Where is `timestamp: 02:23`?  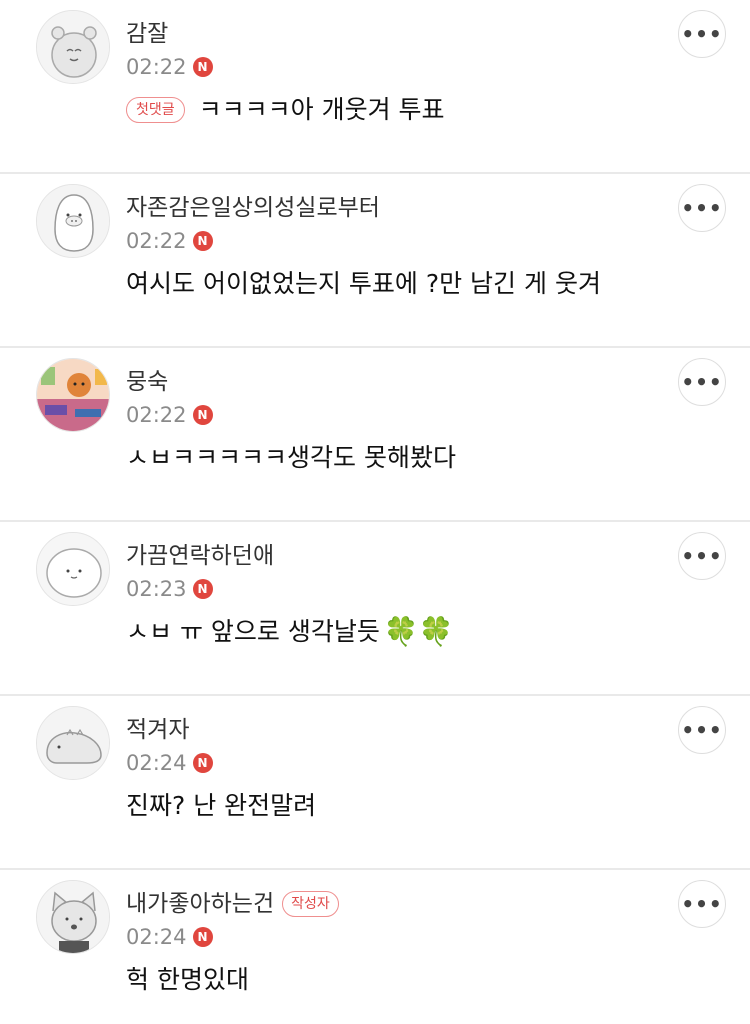
timestamp: 02:23 is located at coordinates (156, 589).